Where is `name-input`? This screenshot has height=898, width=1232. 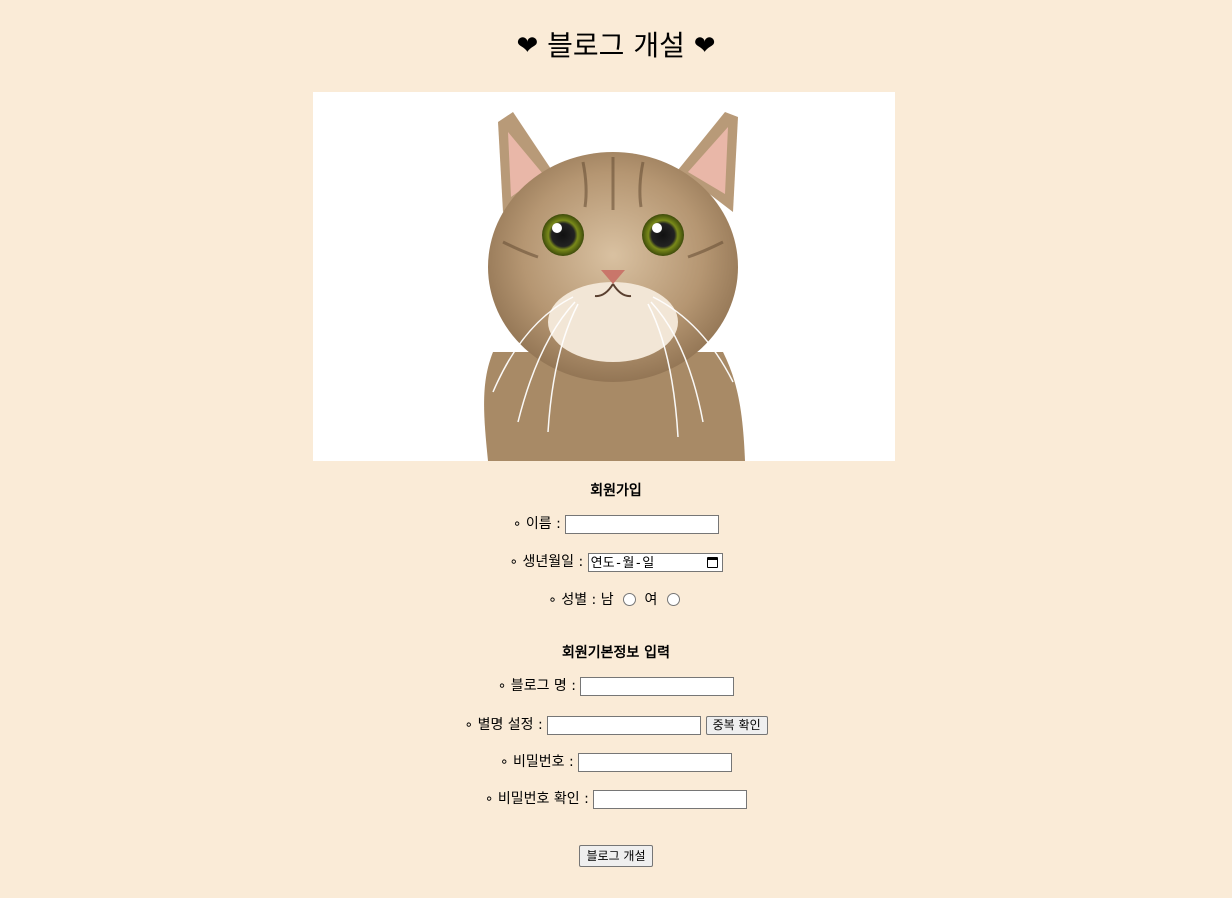
name-input is located at coordinates (642, 524).